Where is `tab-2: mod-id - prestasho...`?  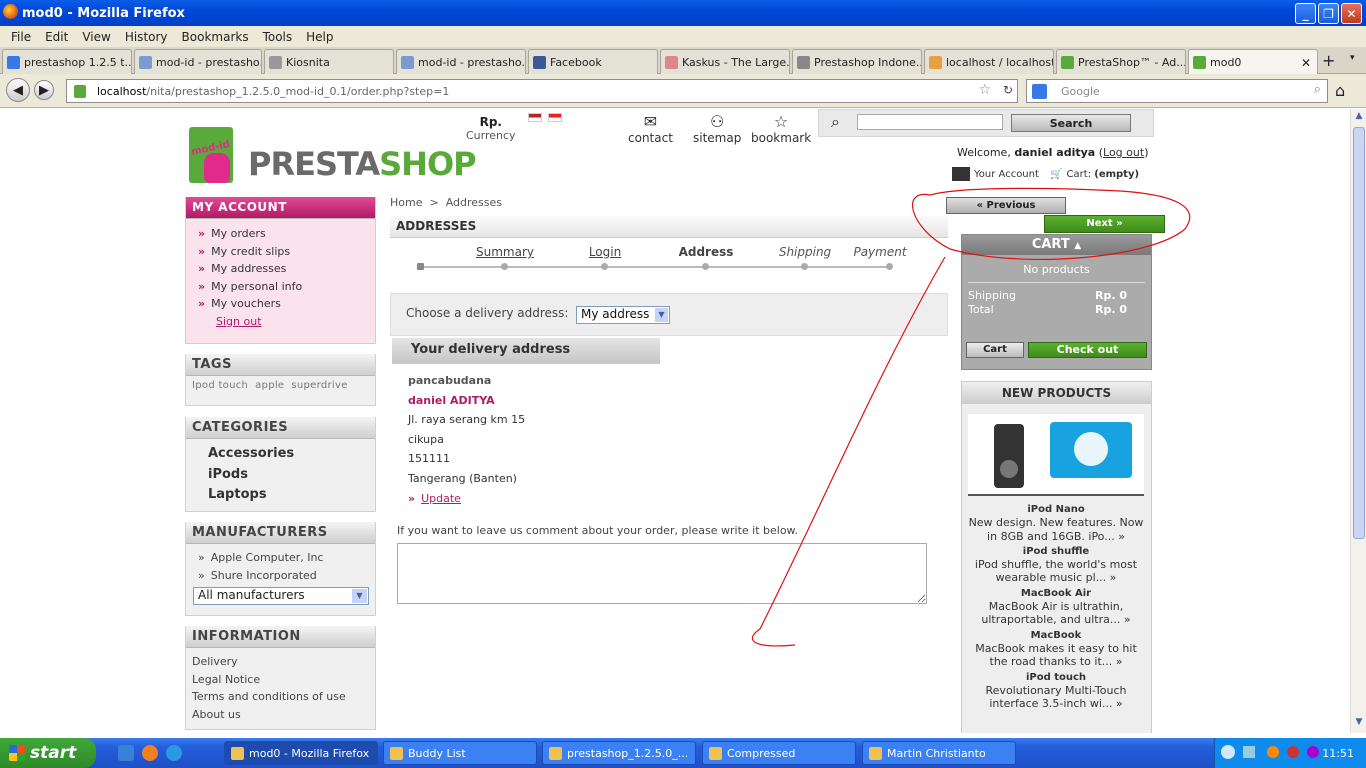
tab-2: mod-id - prestasho... is located at coordinates (198, 61).